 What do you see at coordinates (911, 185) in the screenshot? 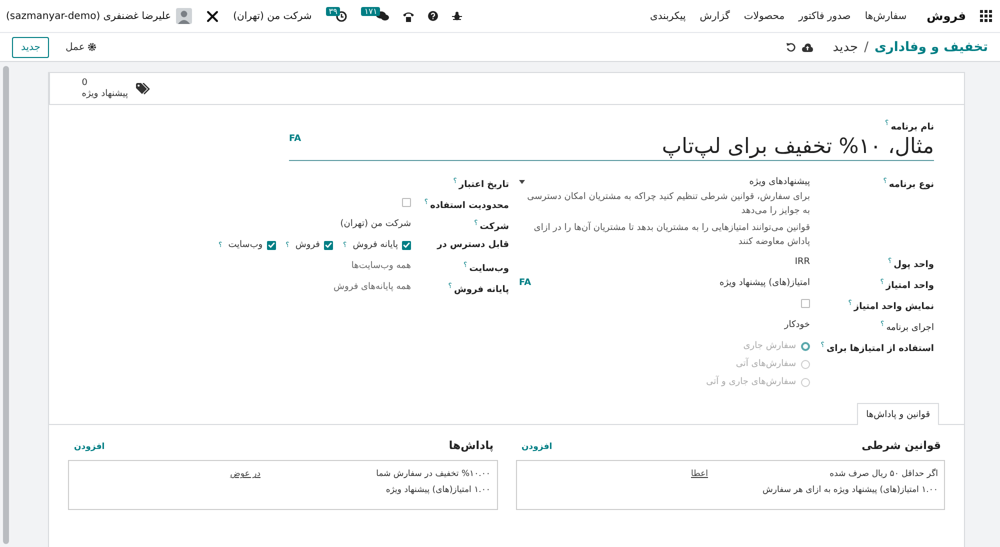
I see `field-label: نوع برنامه` at bounding box center [911, 185].